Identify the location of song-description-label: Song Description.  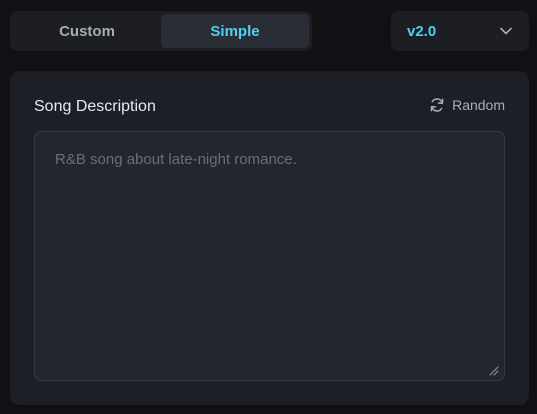
(95, 106).